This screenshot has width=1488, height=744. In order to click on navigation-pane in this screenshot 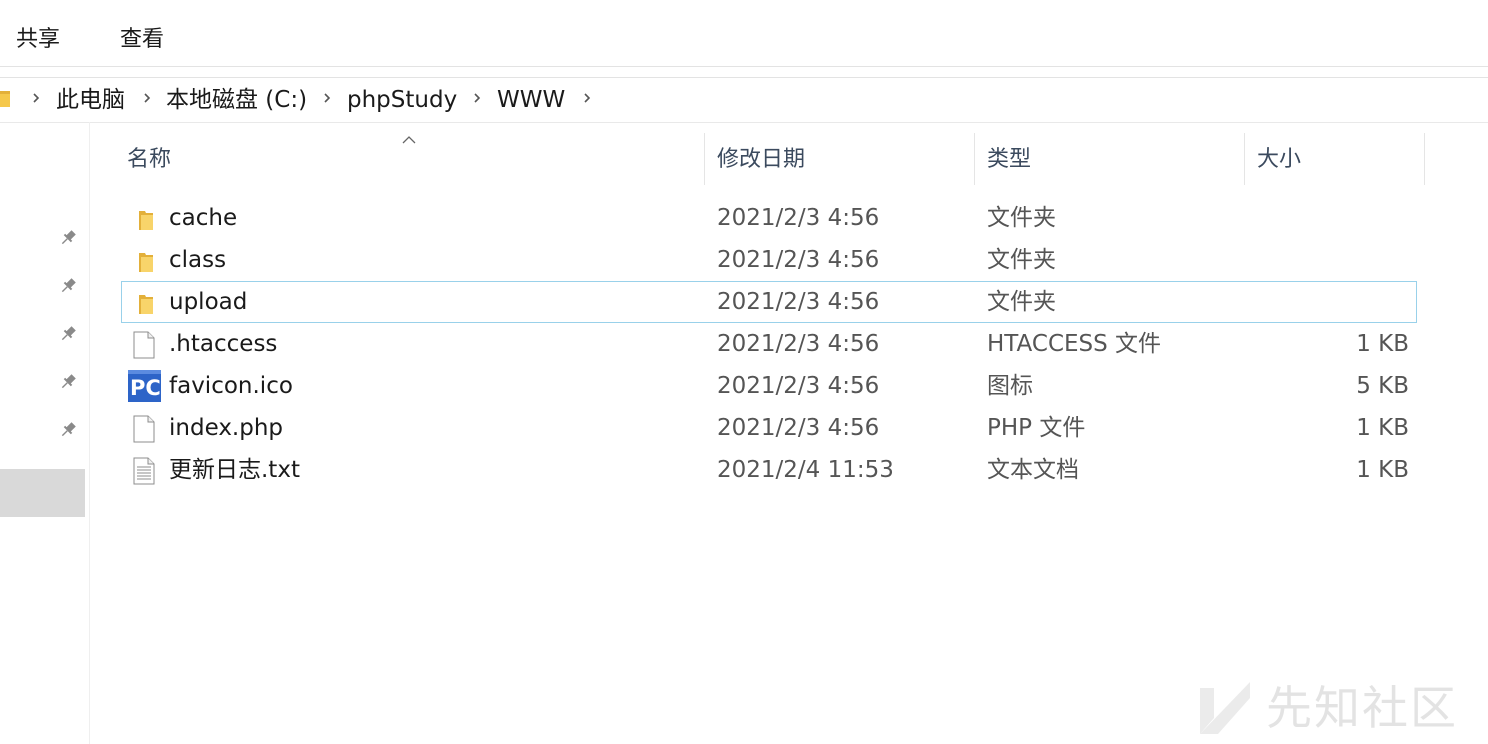, I will do `click(45, 433)`.